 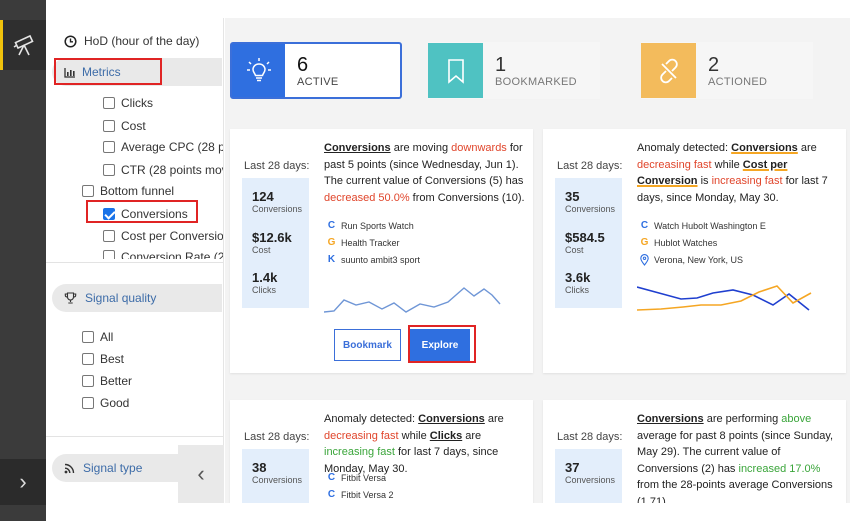 What do you see at coordinates (738, 81) in the screenshot?
I see `tile-label: Actioned` at bounding box center [738, 81].